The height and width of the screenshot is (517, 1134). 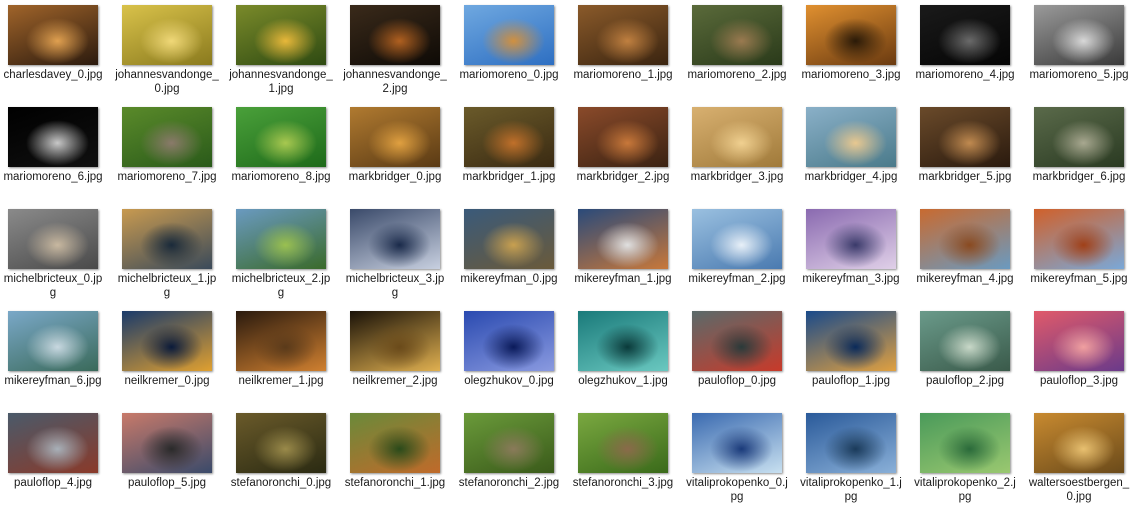 What do you see at coordinates (856, 255) in the screenshot?
I see `file-item: mikereyfman_3.jpg` at bounding box center [856, 255].